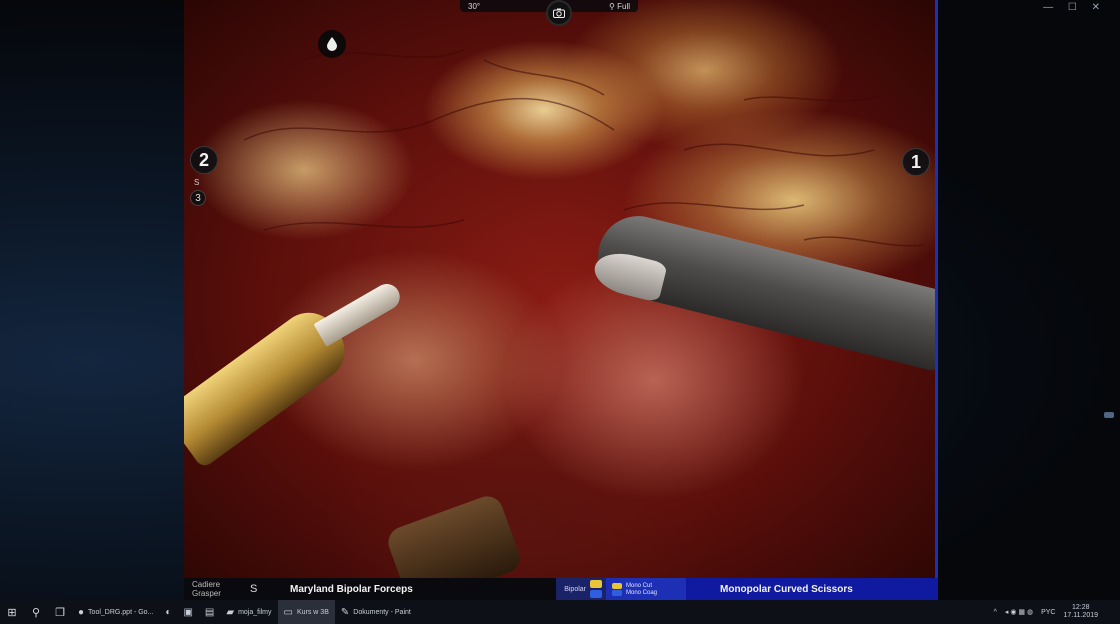 This screenshot has width=1120, height=624. Describe the element at coordinates (596, 584) in the screenshot. I see `yellow-pedal-icon` at that location.